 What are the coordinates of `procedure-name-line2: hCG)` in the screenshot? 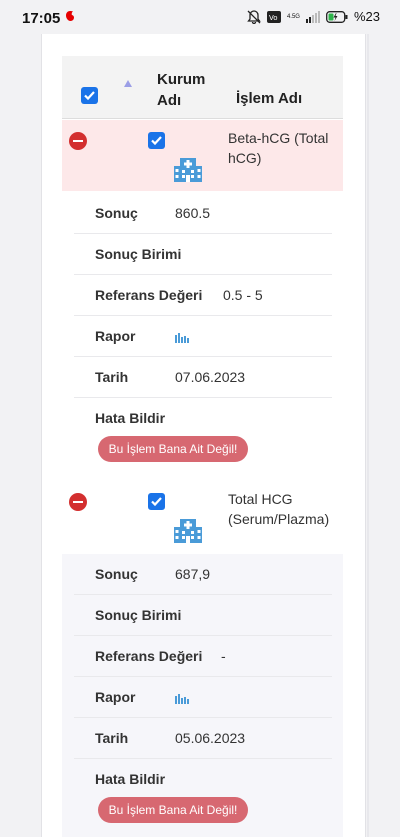 It's located at (245, 158).